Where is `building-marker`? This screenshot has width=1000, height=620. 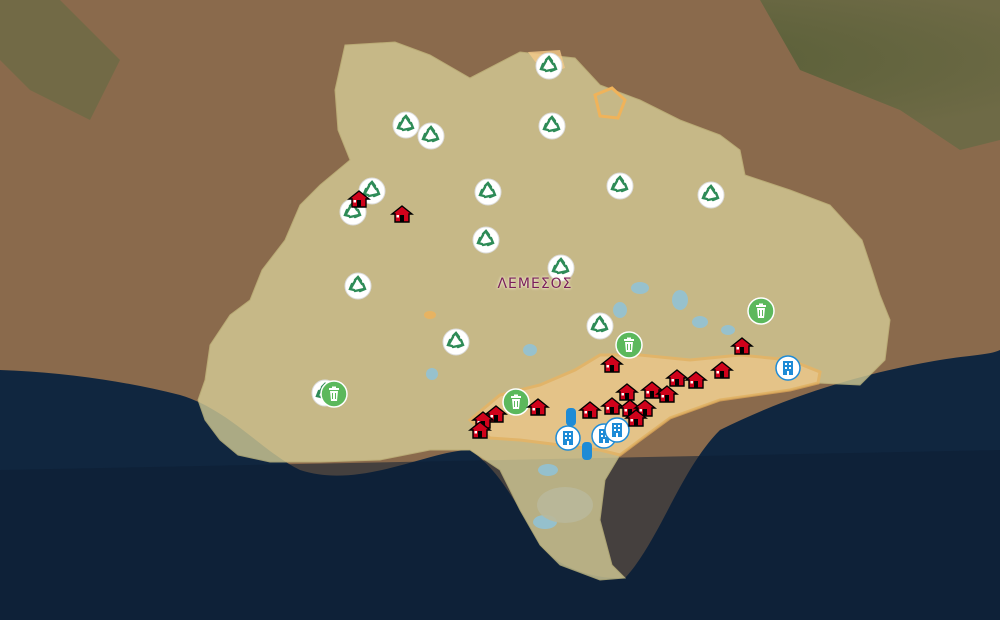 building-marker is located at coordinates (788, 370).